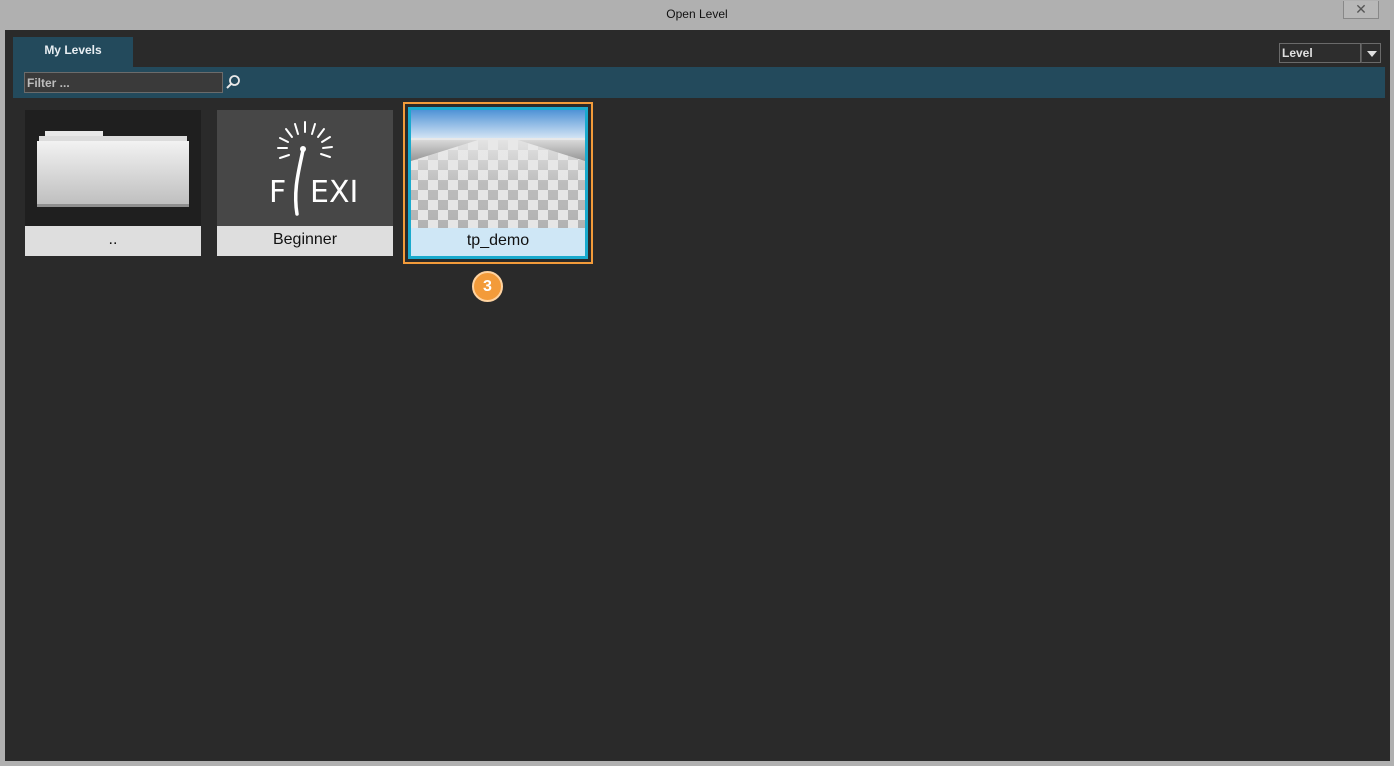  I want to click on filter-input, so click(123, 82).